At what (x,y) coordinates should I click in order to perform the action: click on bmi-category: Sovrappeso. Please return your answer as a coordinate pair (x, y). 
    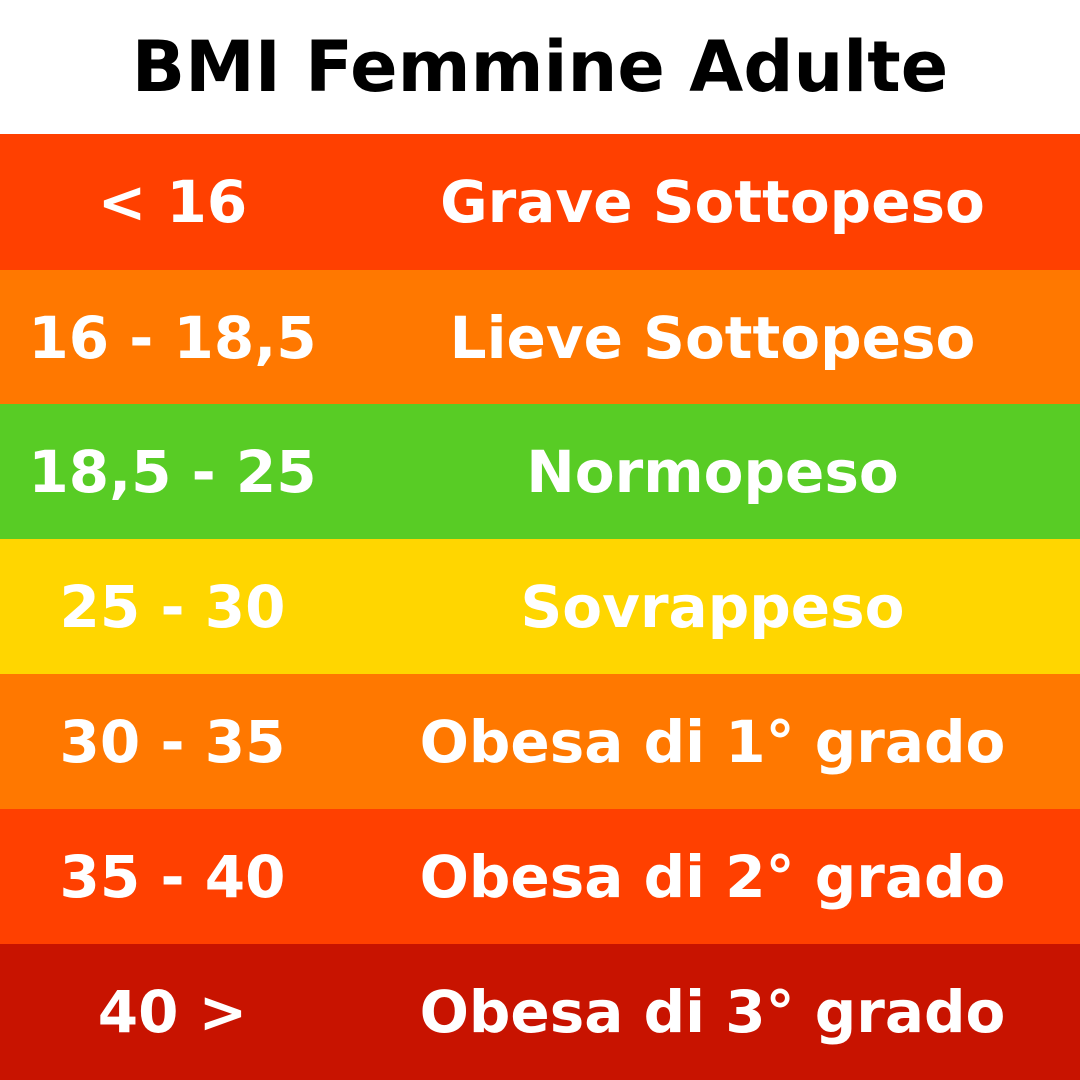
    Looking at the image, I should click on (712, 607).